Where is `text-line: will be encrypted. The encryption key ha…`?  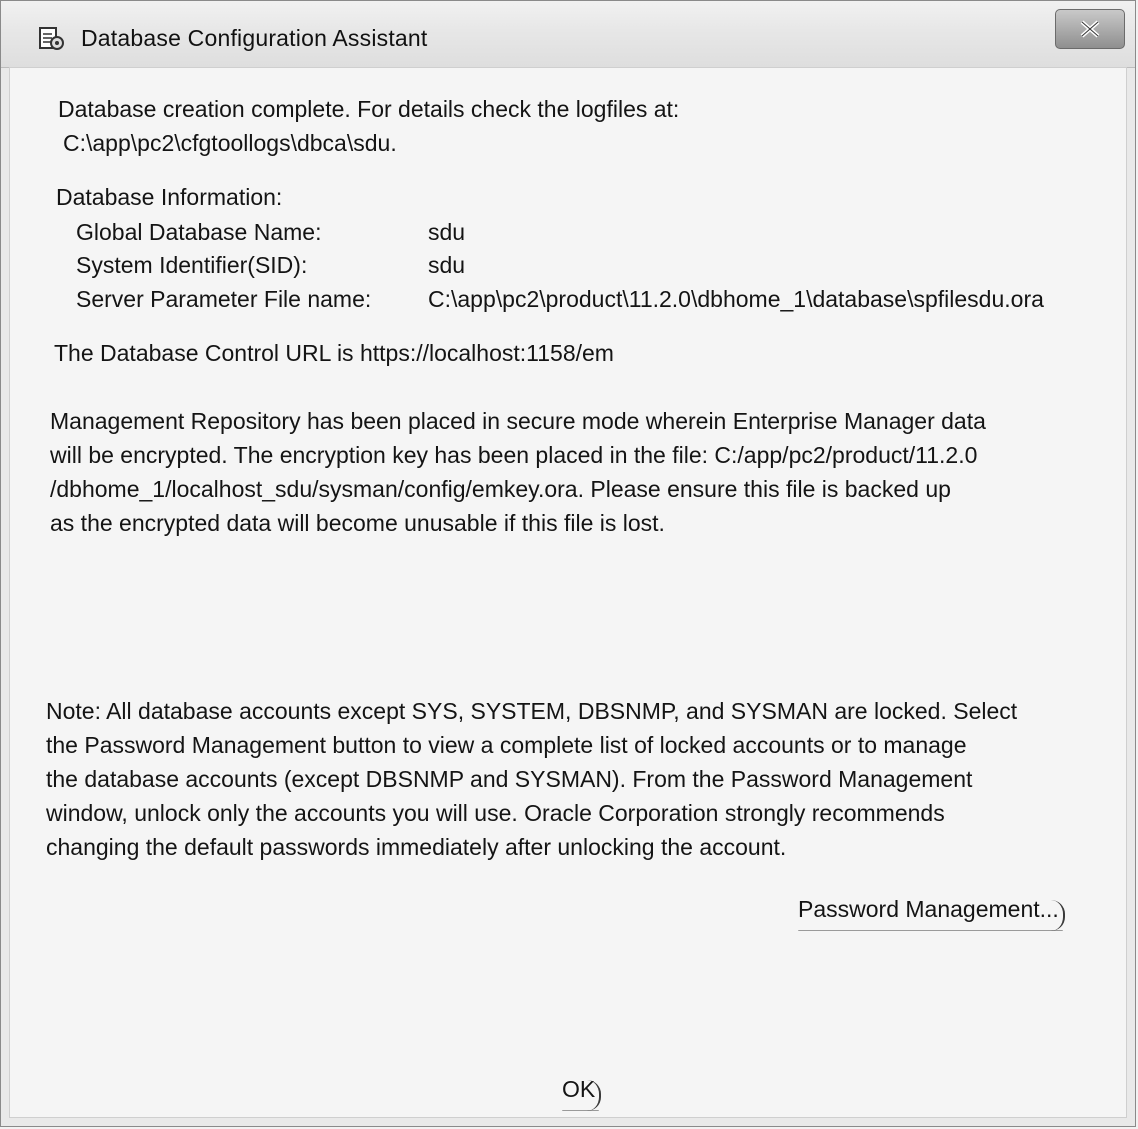
text-line: will be encrypted. The encryption key ha… is located at coordinates (514, 455).